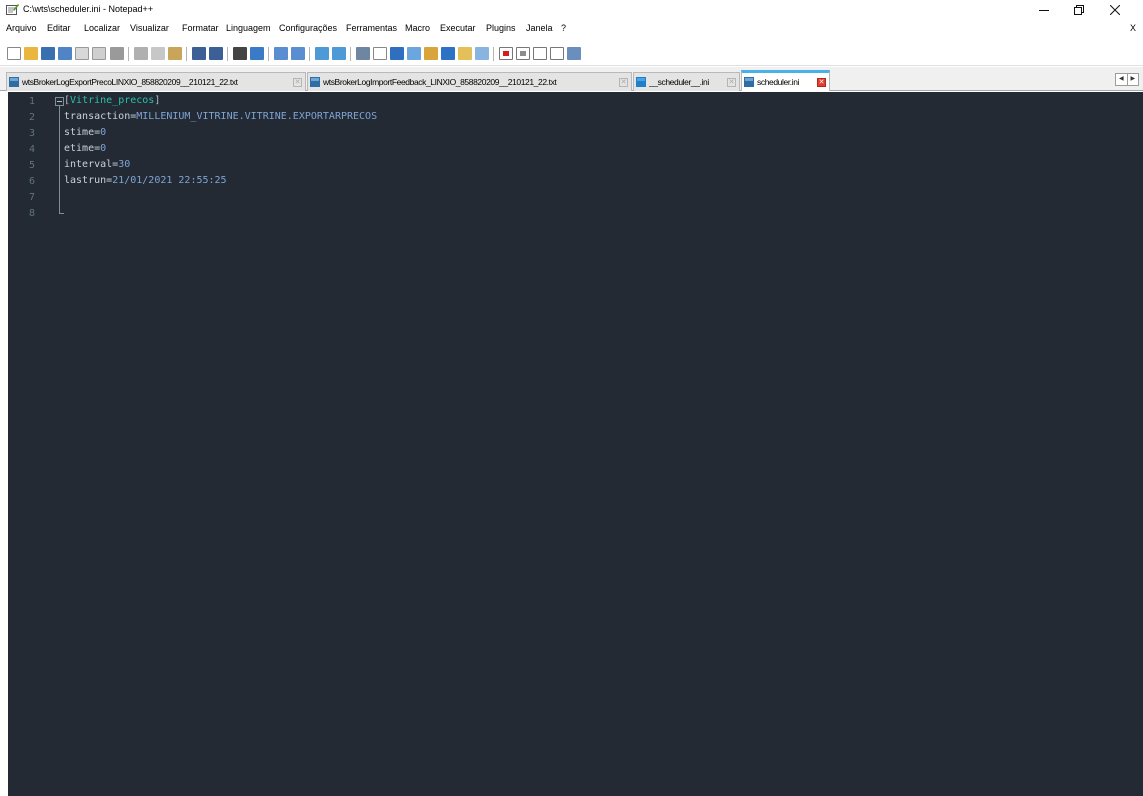  Describe the element at coordinates (339, 53) in the screenshot. I see `sync-horizontal-icon` at that location.